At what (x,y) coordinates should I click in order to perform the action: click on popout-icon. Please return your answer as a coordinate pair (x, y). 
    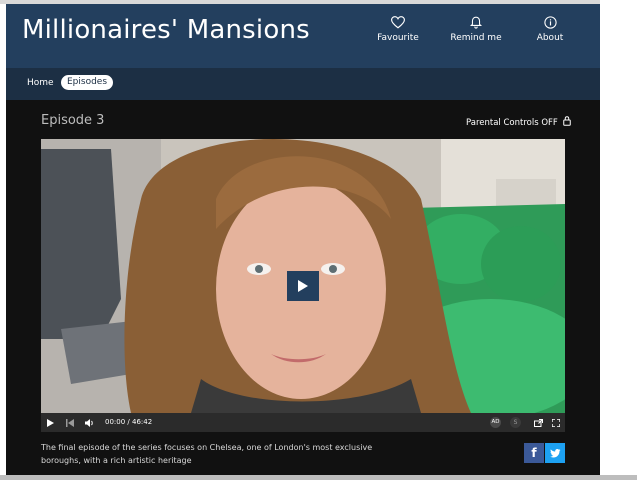
    Looking at the image, I should click on (538, 422).